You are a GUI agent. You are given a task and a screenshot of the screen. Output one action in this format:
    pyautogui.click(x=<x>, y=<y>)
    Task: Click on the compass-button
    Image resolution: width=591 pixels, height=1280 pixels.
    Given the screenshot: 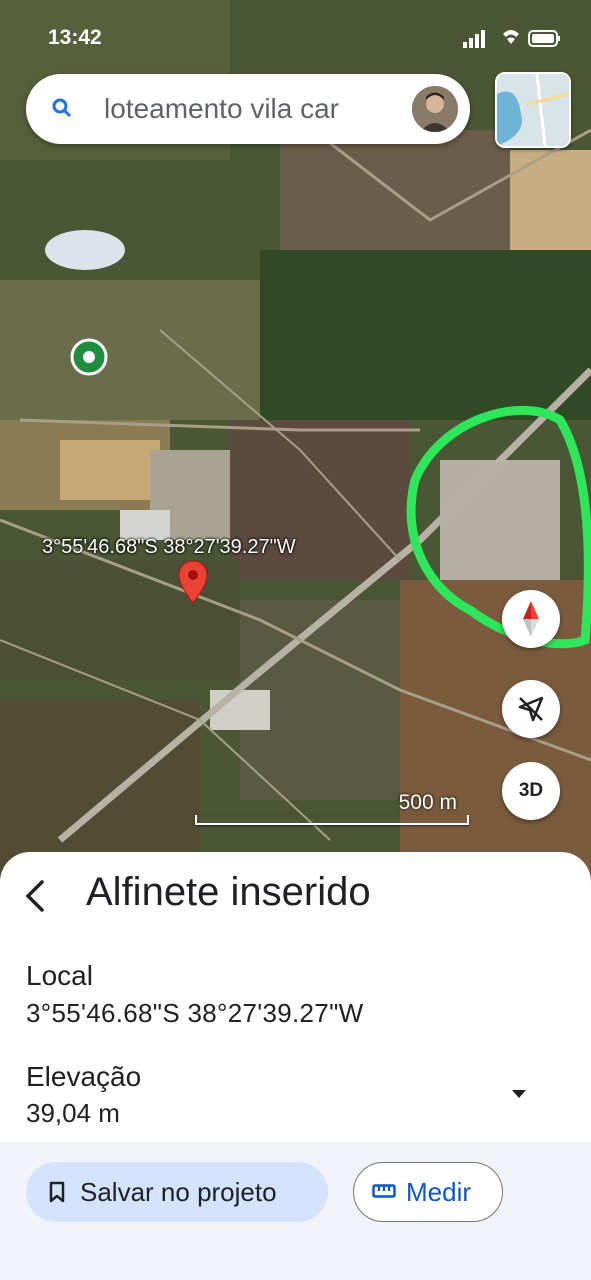 What is the action you would take?
    pyautogui.click(x=531, y=619)
    